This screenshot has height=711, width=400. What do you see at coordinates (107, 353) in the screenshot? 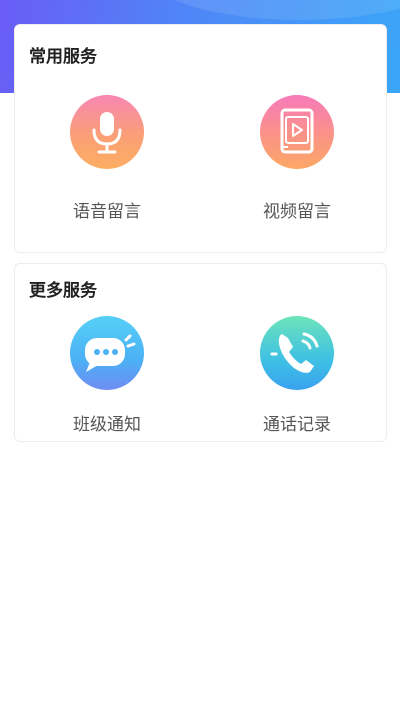
I see `chat-bubble-icon` at bounding box center [107, 353].